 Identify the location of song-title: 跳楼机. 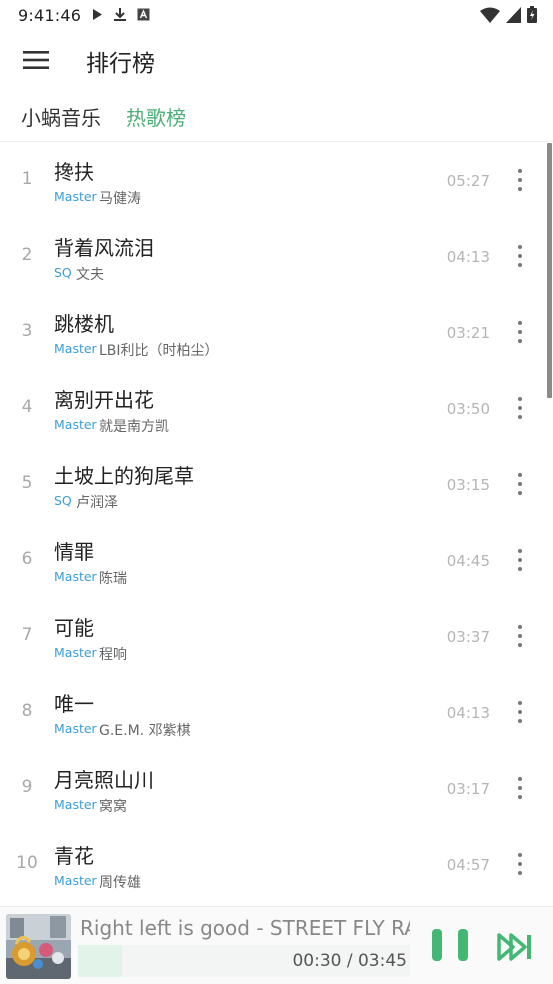
(84, 324).